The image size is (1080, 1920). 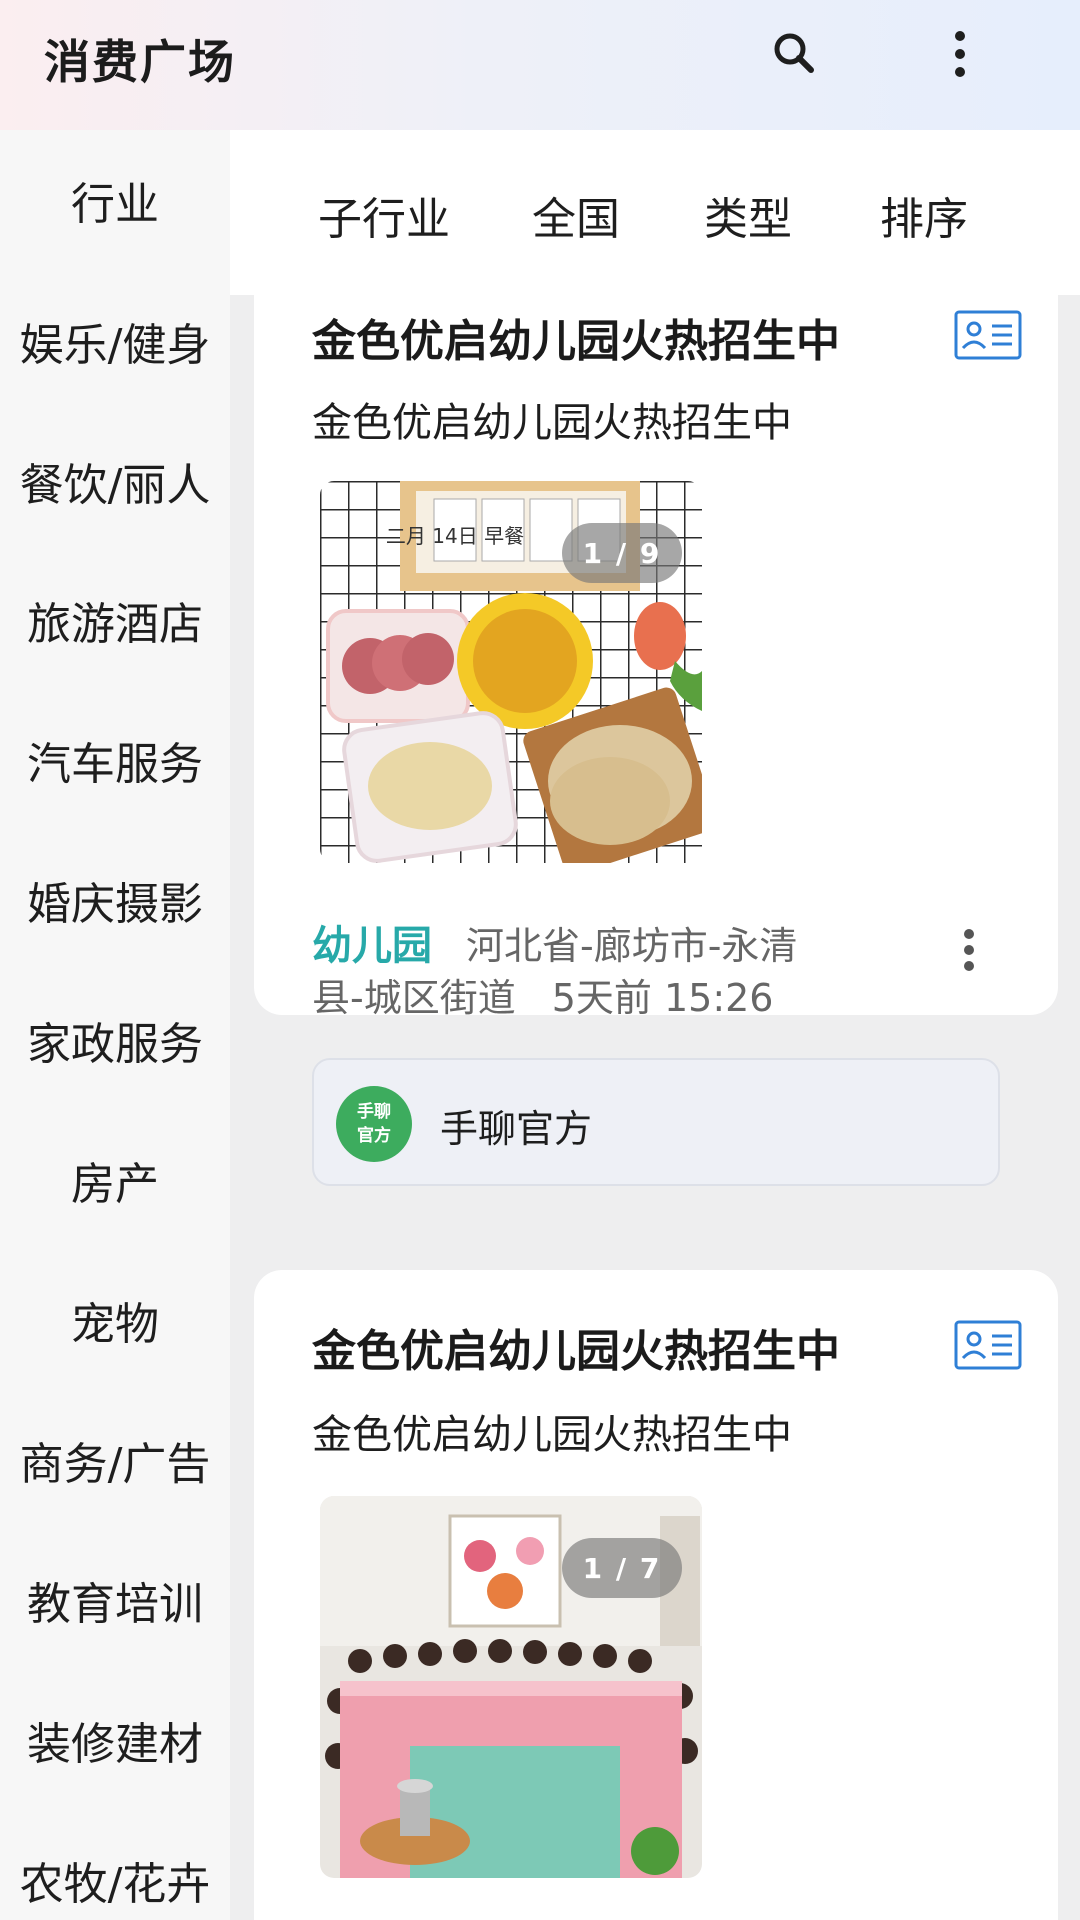 I want to click on photo-counter: 1 / 9, so click(x=622, y=553).